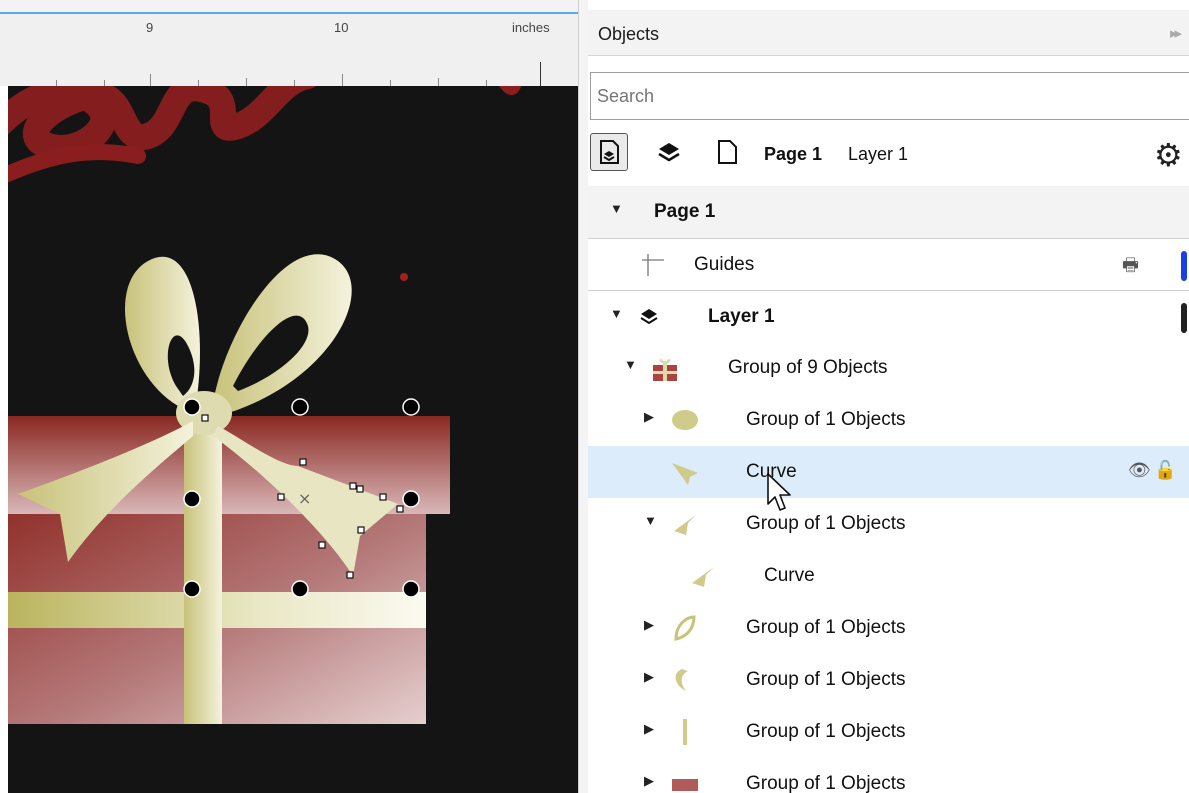  What do you see at coordinates (878, 154) in the screenshot?
I see `current-layer-label: Layer 1` at bounding box center [878, 154].